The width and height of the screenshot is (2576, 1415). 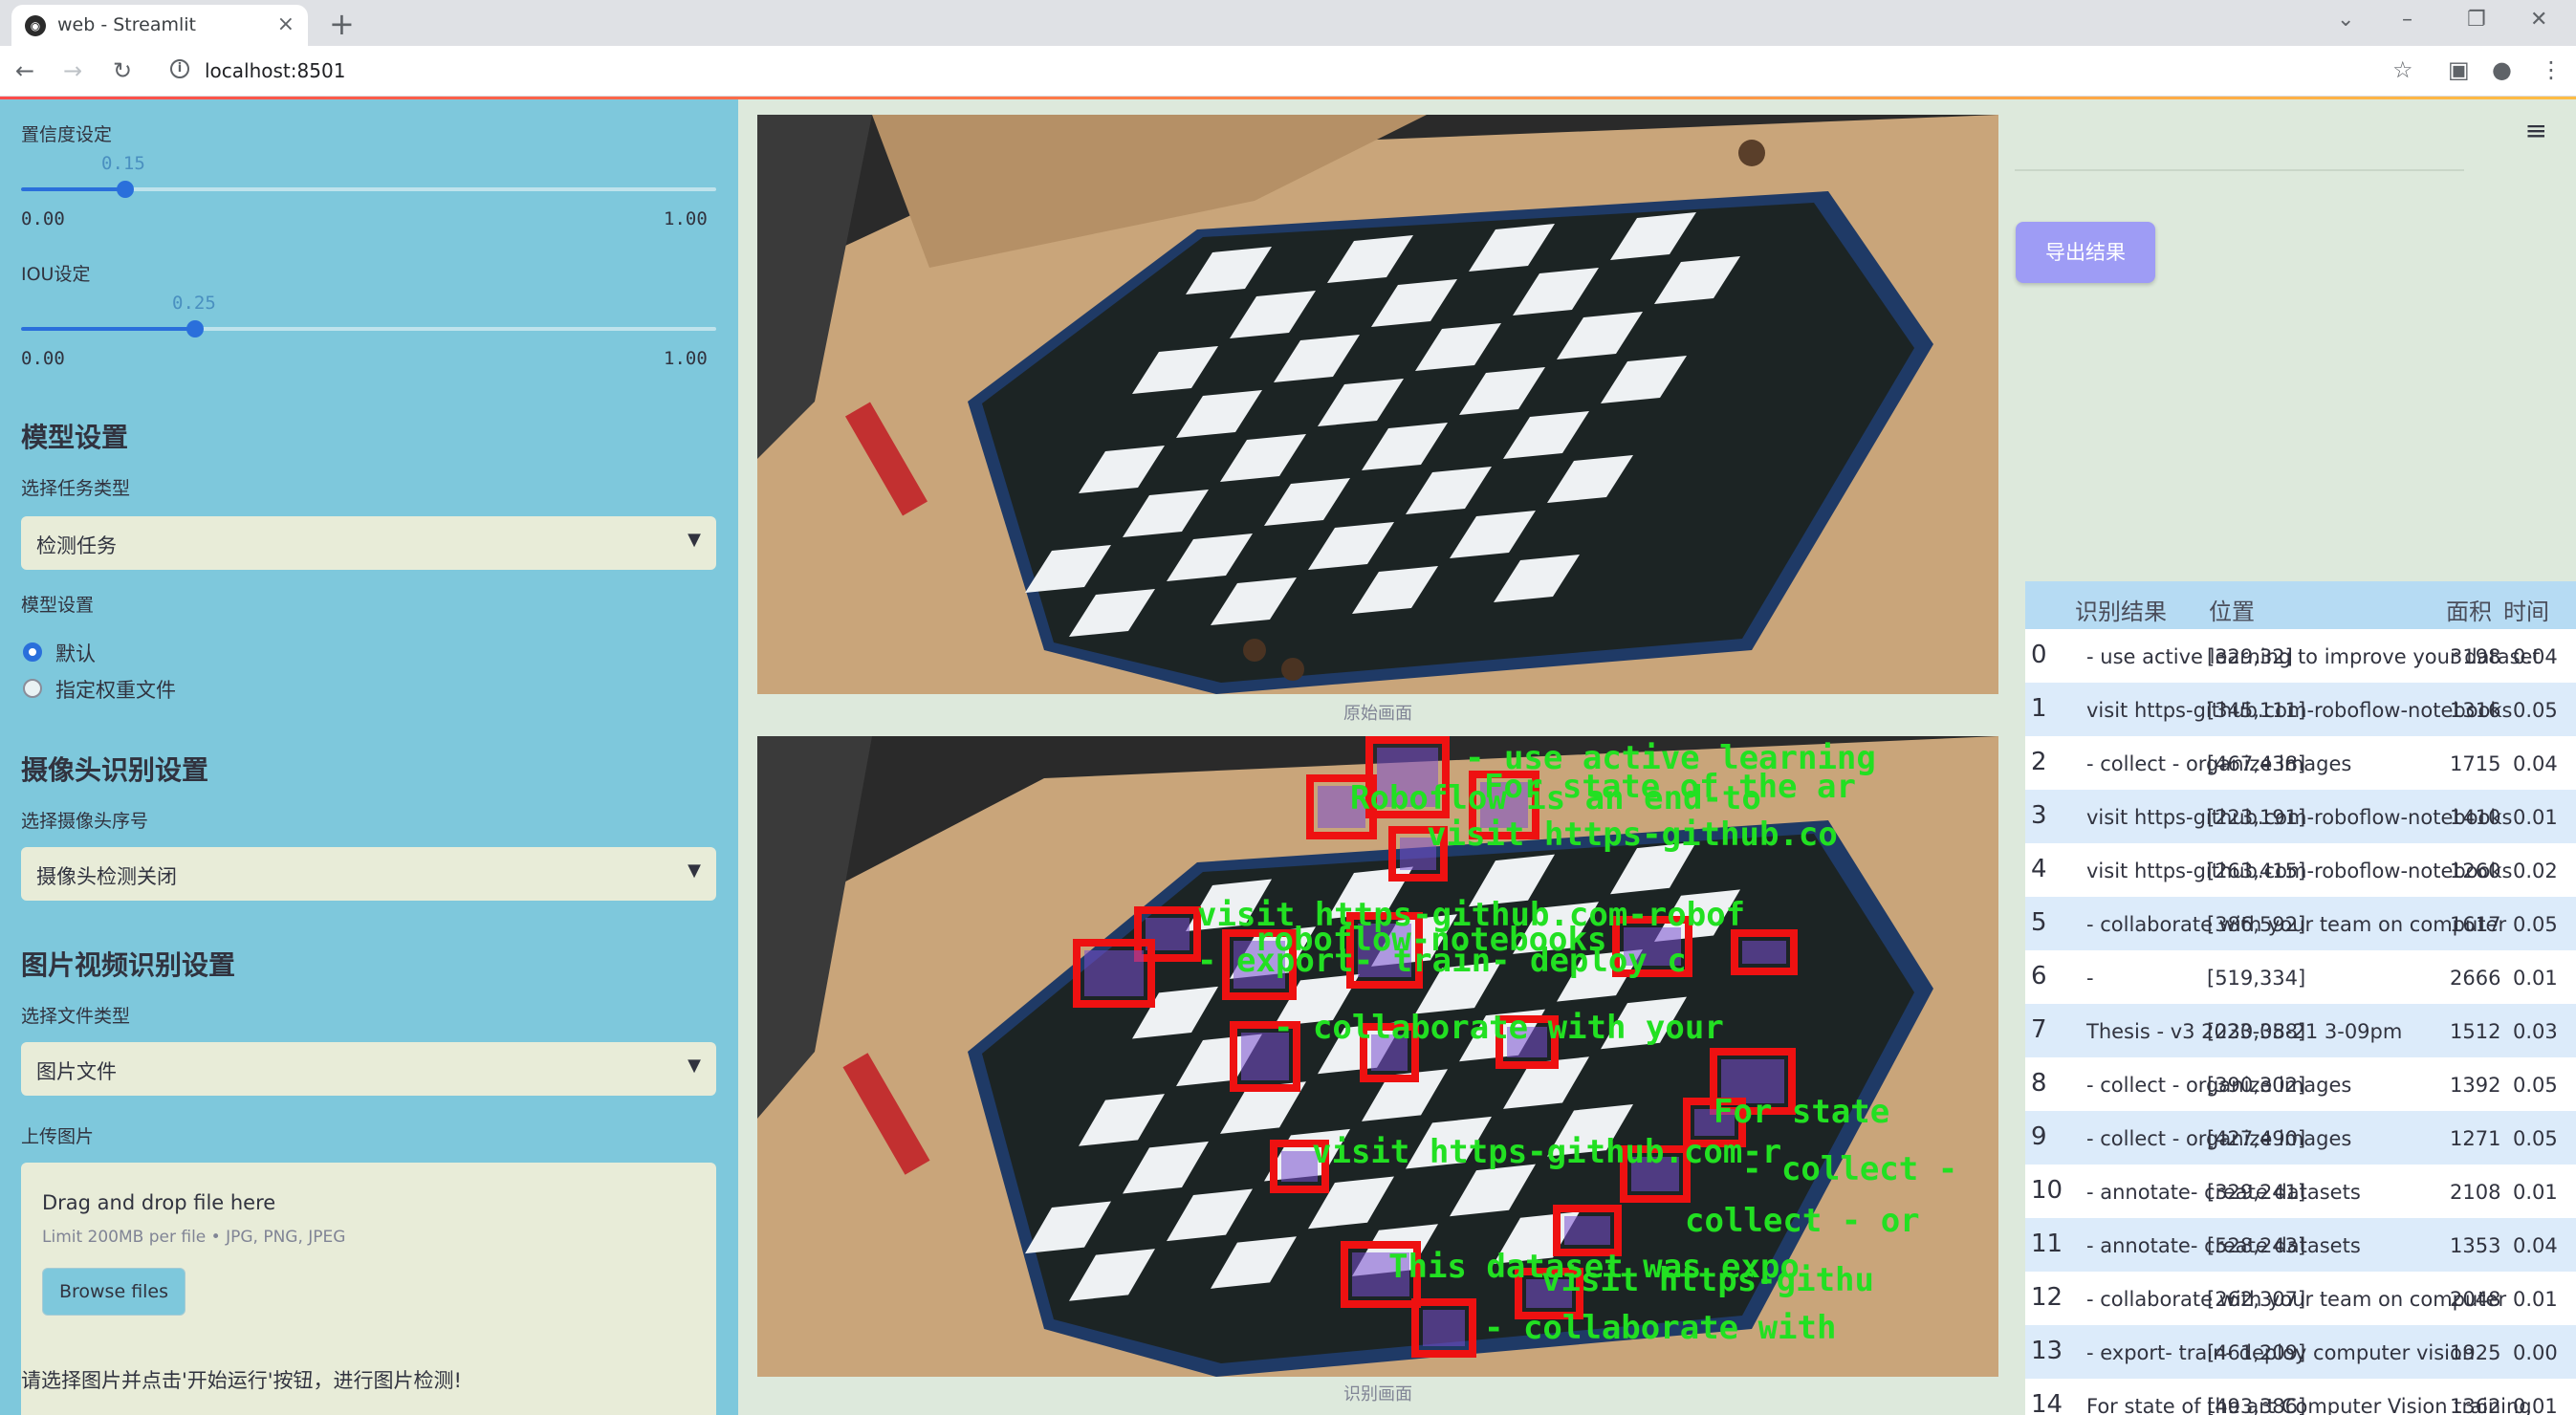 I want to click on export-results-button: 导出结果, so click(x=2085, y=253).